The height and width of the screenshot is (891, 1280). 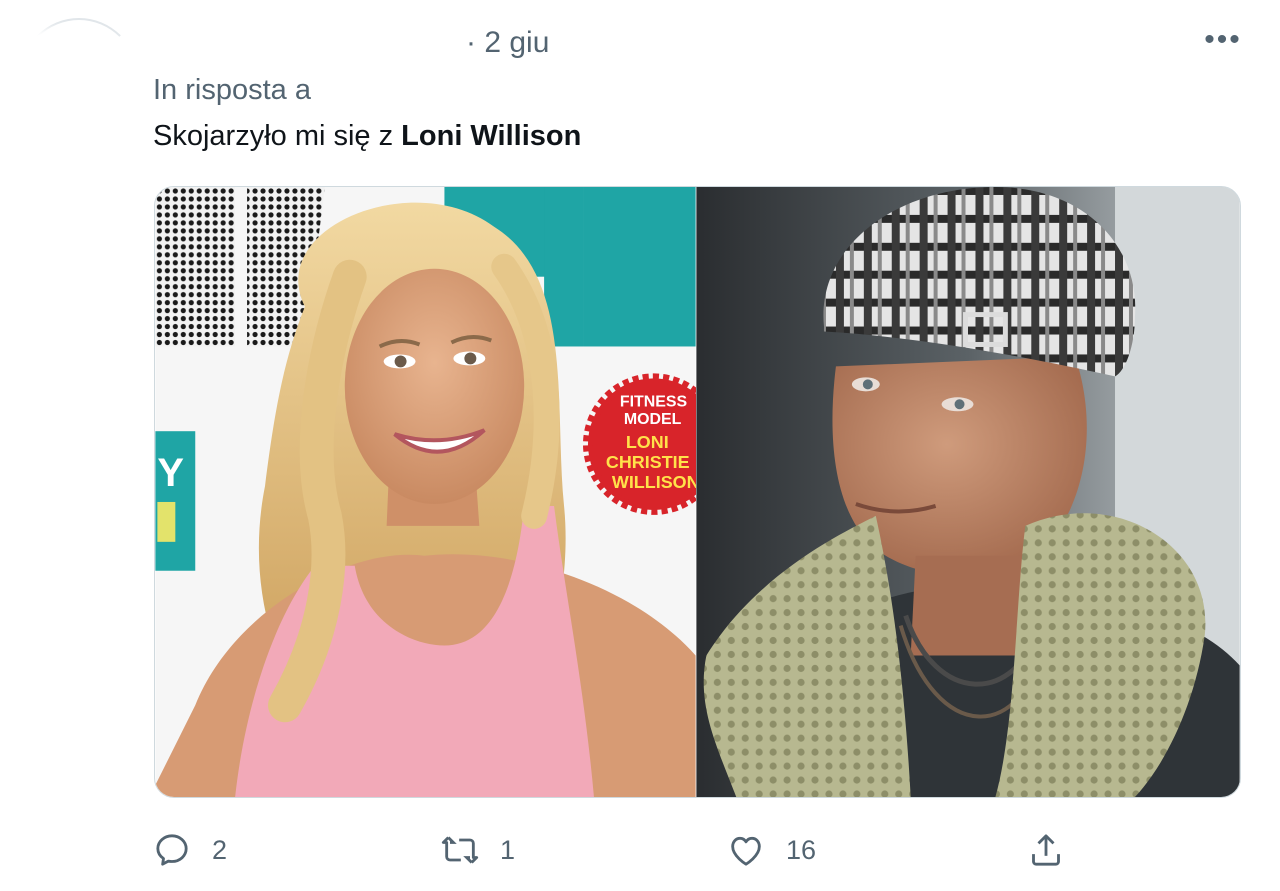 What do you see at coordinates (648, 462) in the screenshot?
I see `badge-line-4: CHRISTIE` at bounding box center [648, 462].